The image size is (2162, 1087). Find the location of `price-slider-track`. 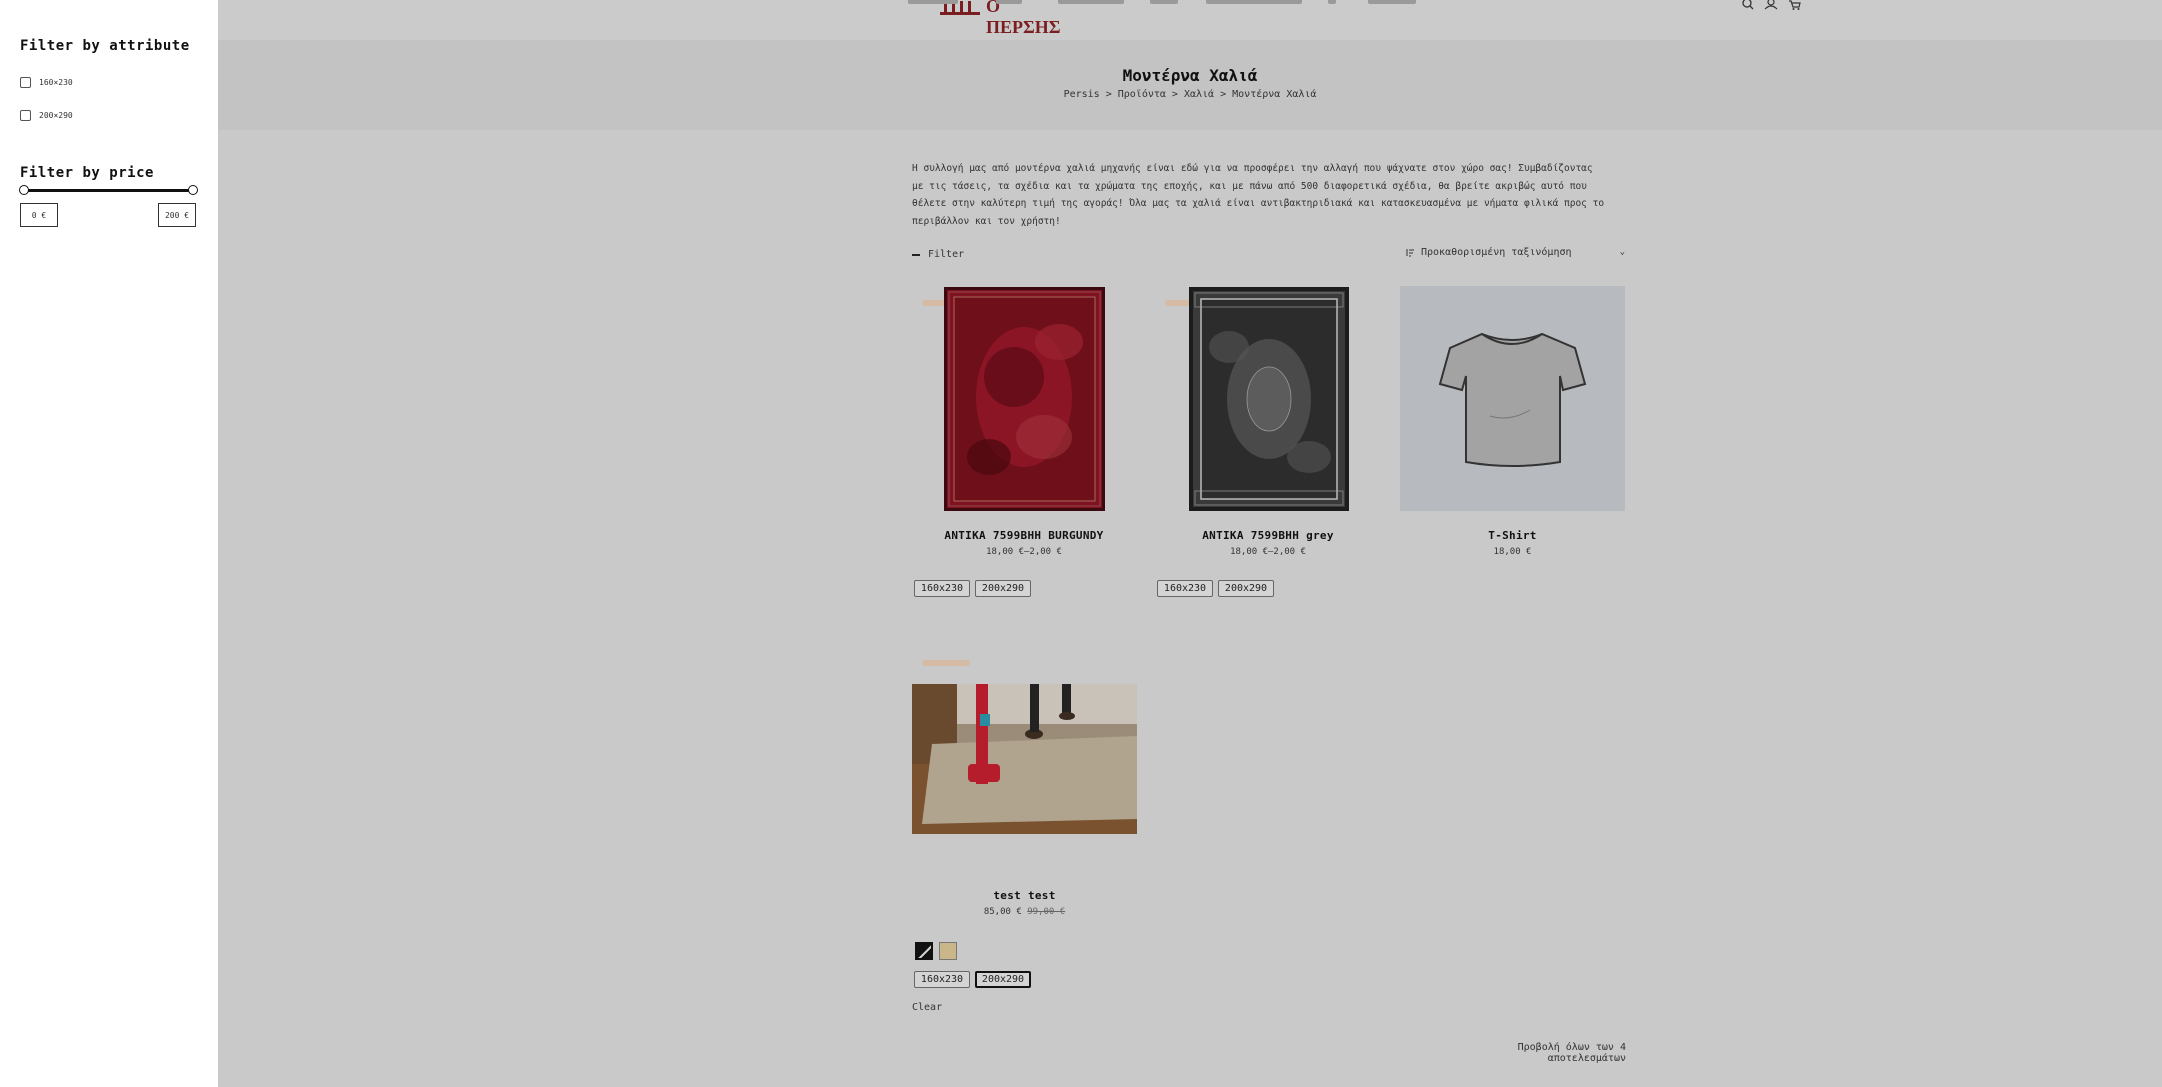

price-slider-track is located at coordinates (108, 190).